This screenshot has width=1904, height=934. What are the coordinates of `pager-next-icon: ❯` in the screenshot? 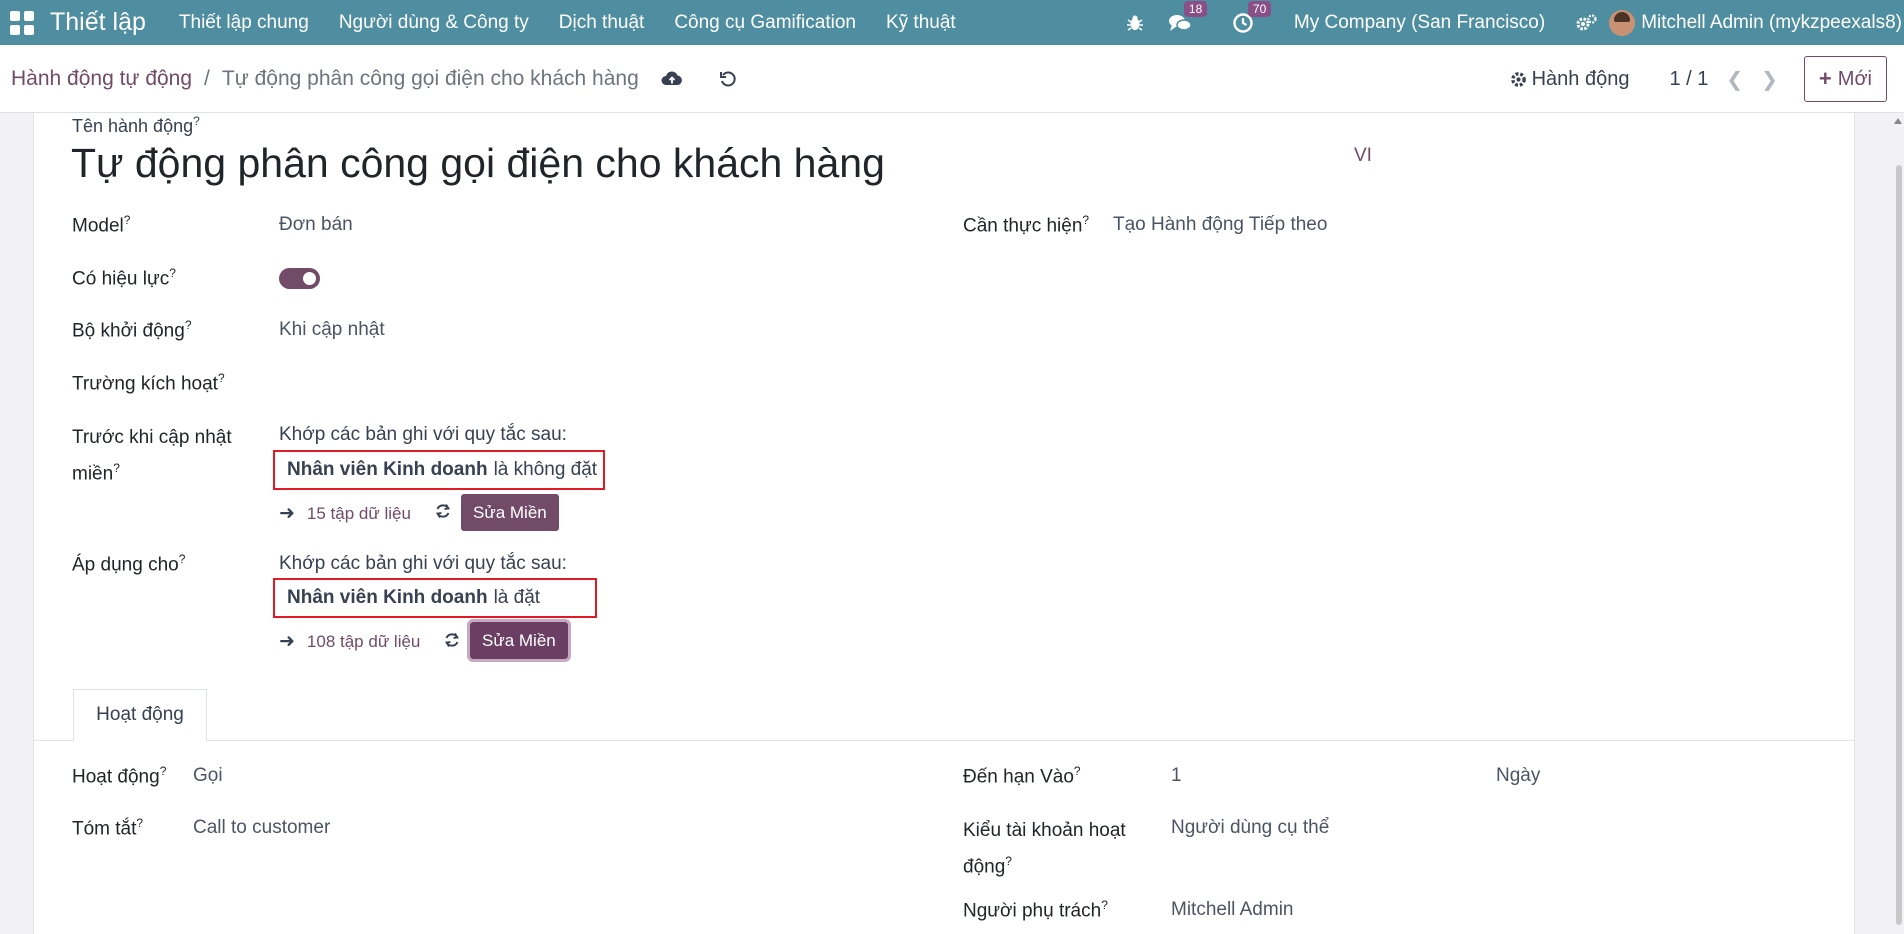 It's located at (1769, 79).